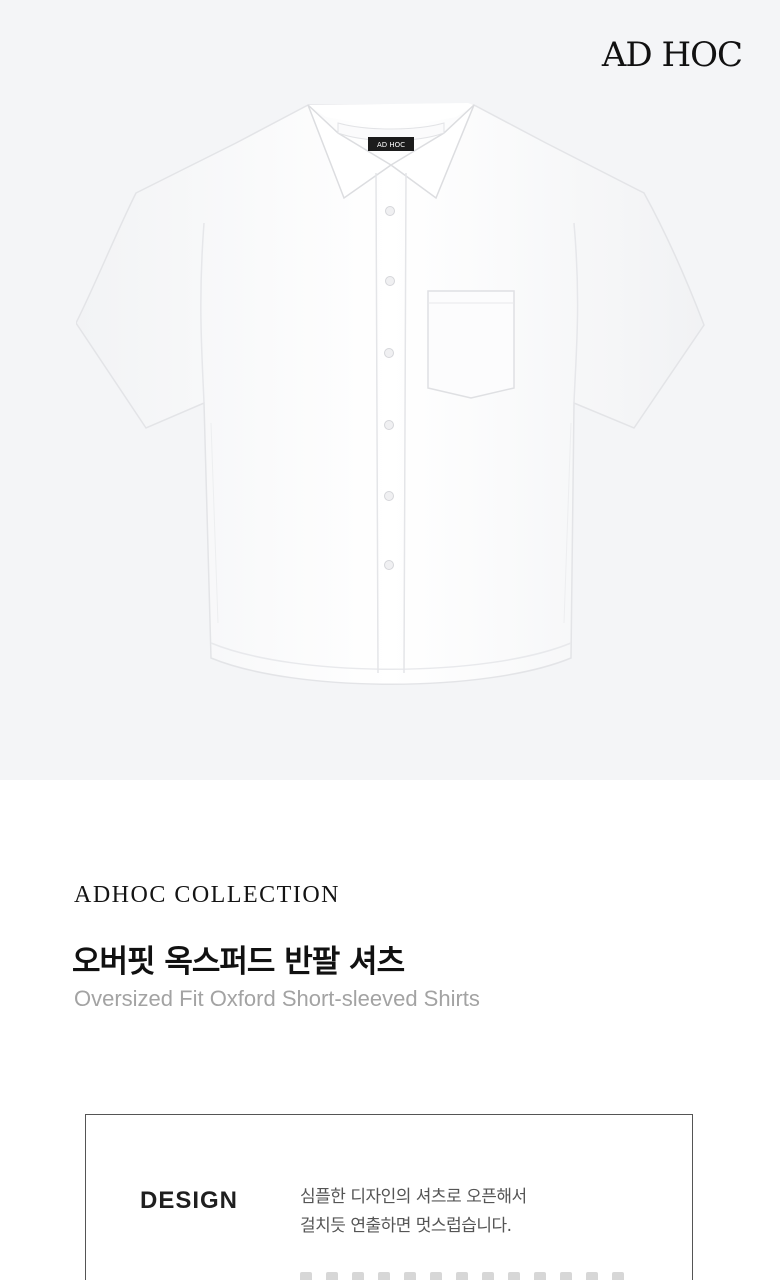 The width and height of the screenshot is (780, 1280). I want to click on design-description-line: 심플한 디자인의 셔츠로 오픈해서, so click(413, 1197).